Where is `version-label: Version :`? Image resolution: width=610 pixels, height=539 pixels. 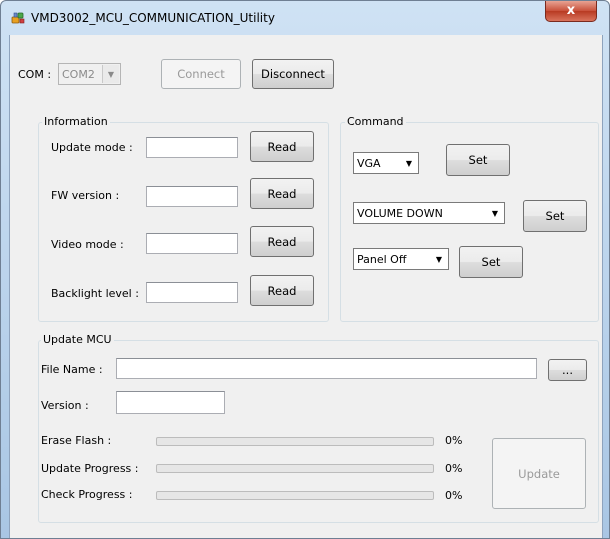
version-label: Version : is located at coordinates (65, 405).